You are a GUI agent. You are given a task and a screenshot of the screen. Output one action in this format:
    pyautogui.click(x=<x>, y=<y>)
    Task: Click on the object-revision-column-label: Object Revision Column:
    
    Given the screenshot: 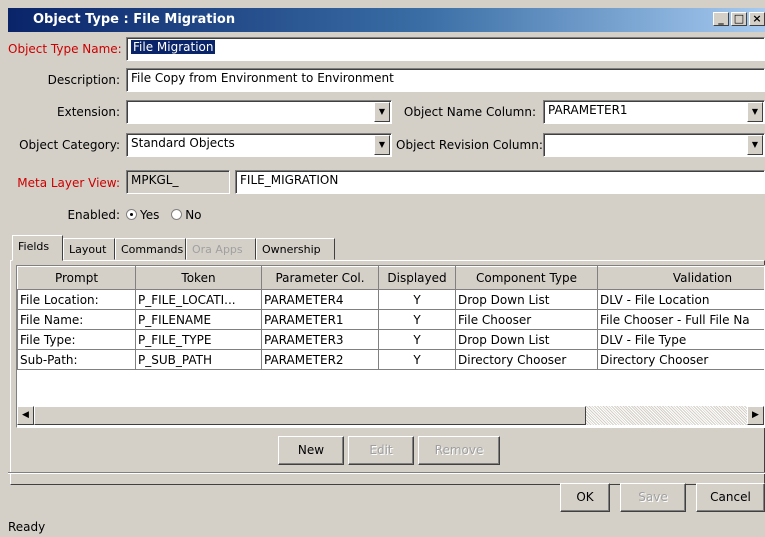 What is the action you would take?
    pyautogui.click(x=469, y=145)
    